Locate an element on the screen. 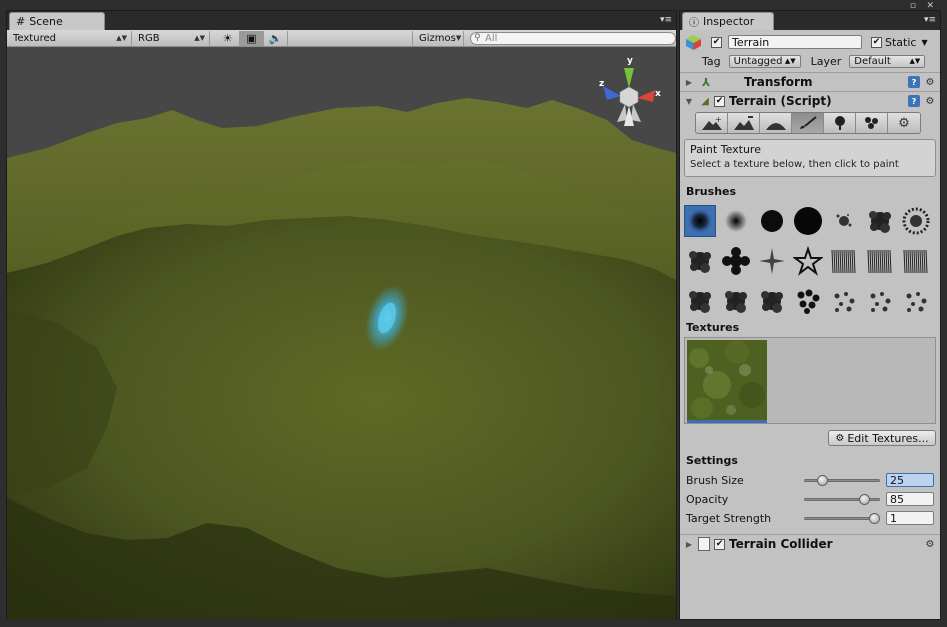  setting-label: Target Strength is located at coordinates (729, 518).